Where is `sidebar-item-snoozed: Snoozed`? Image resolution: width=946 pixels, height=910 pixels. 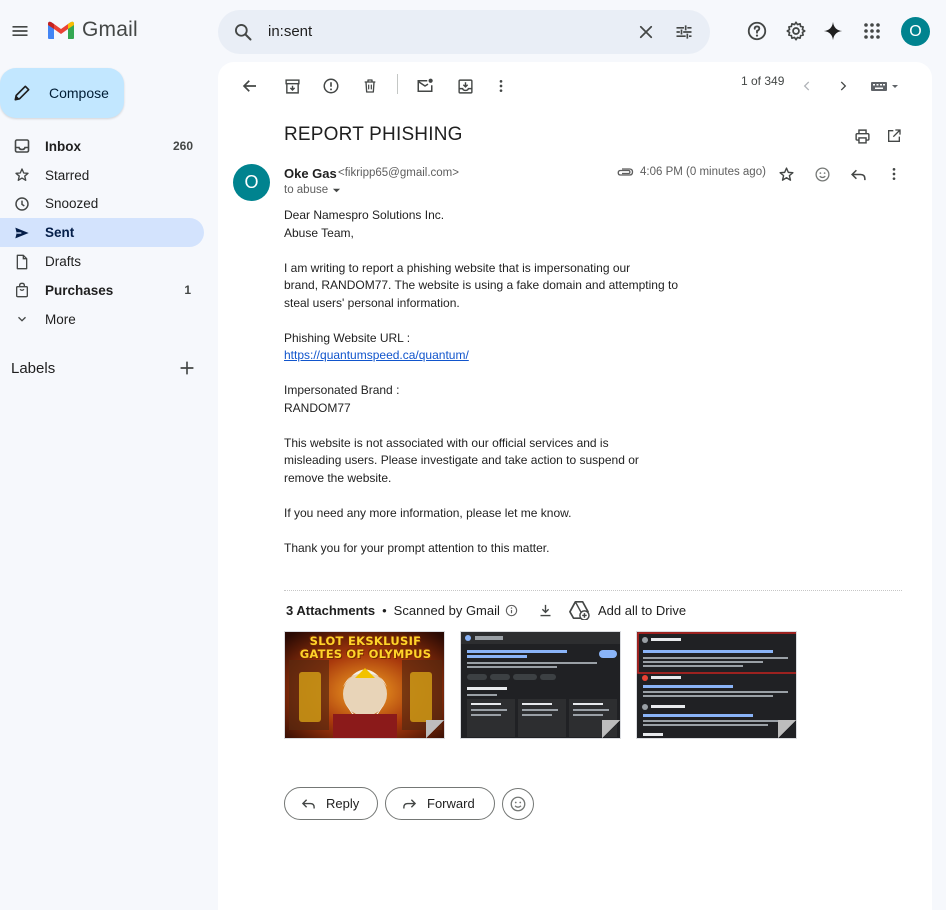 sidebar-item-snoozed: Snoozed is located at coordinates (102, 204).